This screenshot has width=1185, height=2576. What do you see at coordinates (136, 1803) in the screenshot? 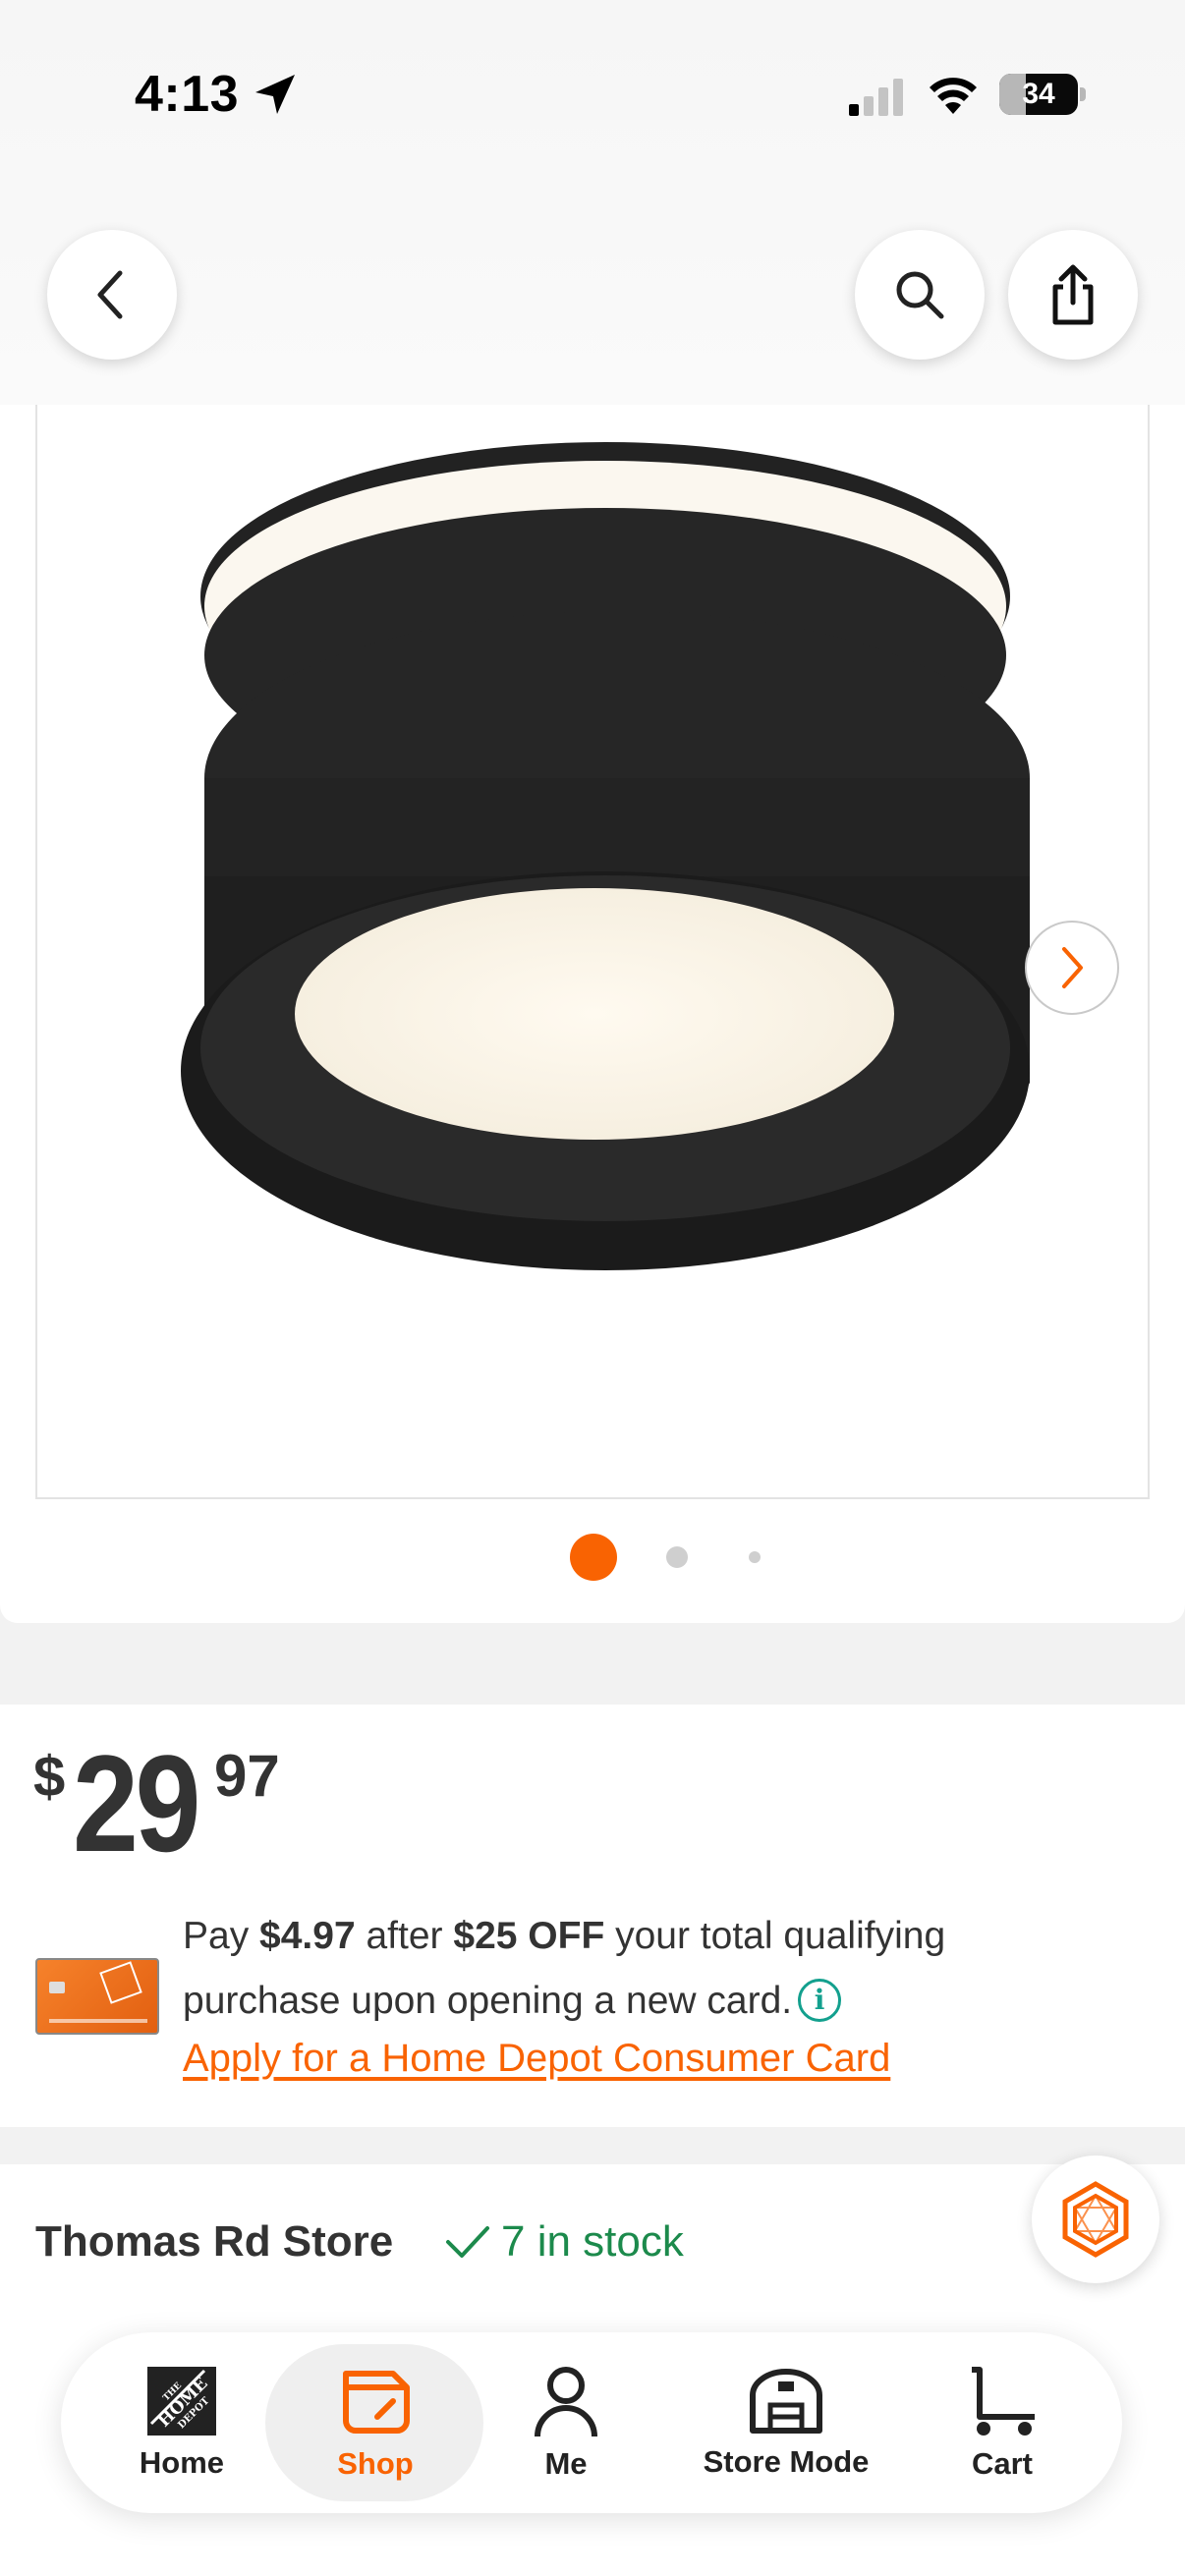
I see `price-dollars: 29` at bounding box center [136, 1803].